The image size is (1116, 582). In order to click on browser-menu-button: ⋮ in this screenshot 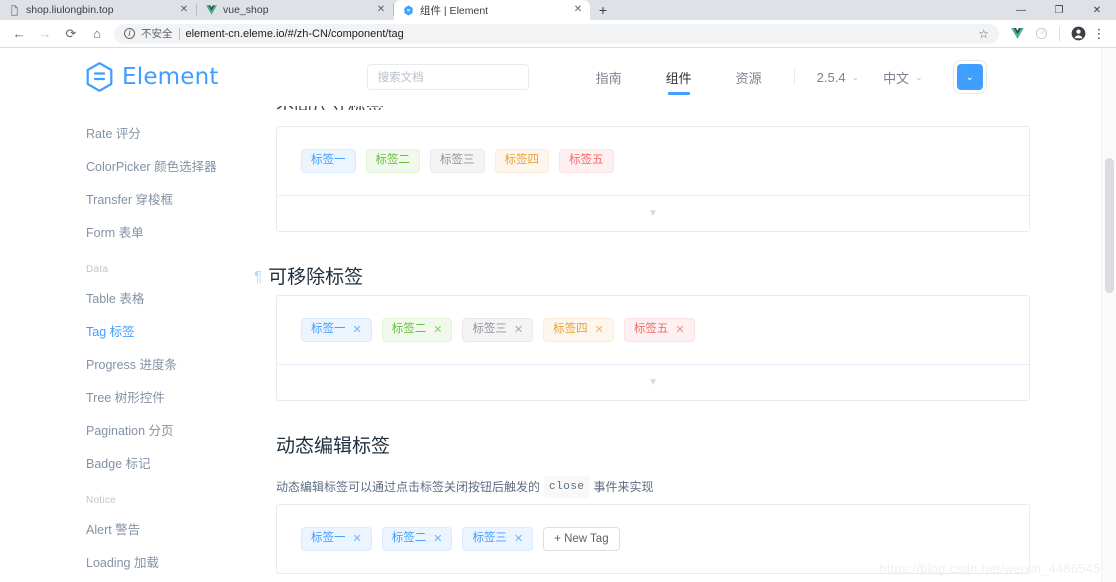, I will do `click(1099, 34)`.